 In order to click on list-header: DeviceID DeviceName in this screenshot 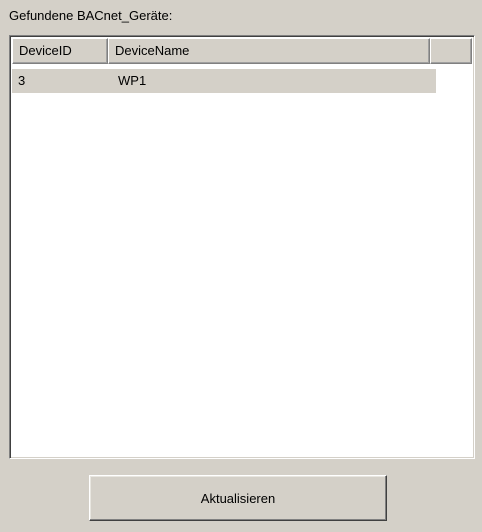, I will do `click(242, 51)`.